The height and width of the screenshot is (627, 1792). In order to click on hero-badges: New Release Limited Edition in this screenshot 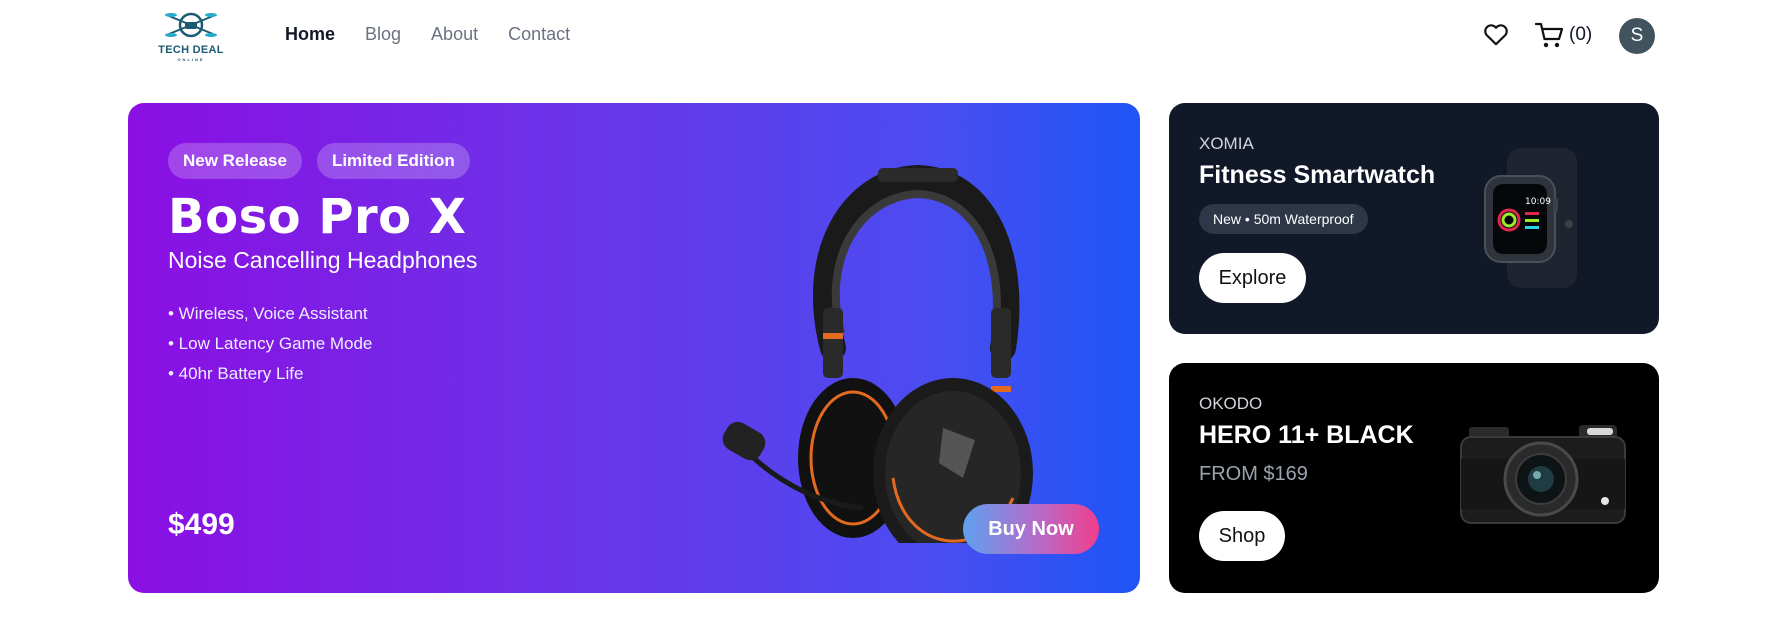, I will do `click(319, 161)`.